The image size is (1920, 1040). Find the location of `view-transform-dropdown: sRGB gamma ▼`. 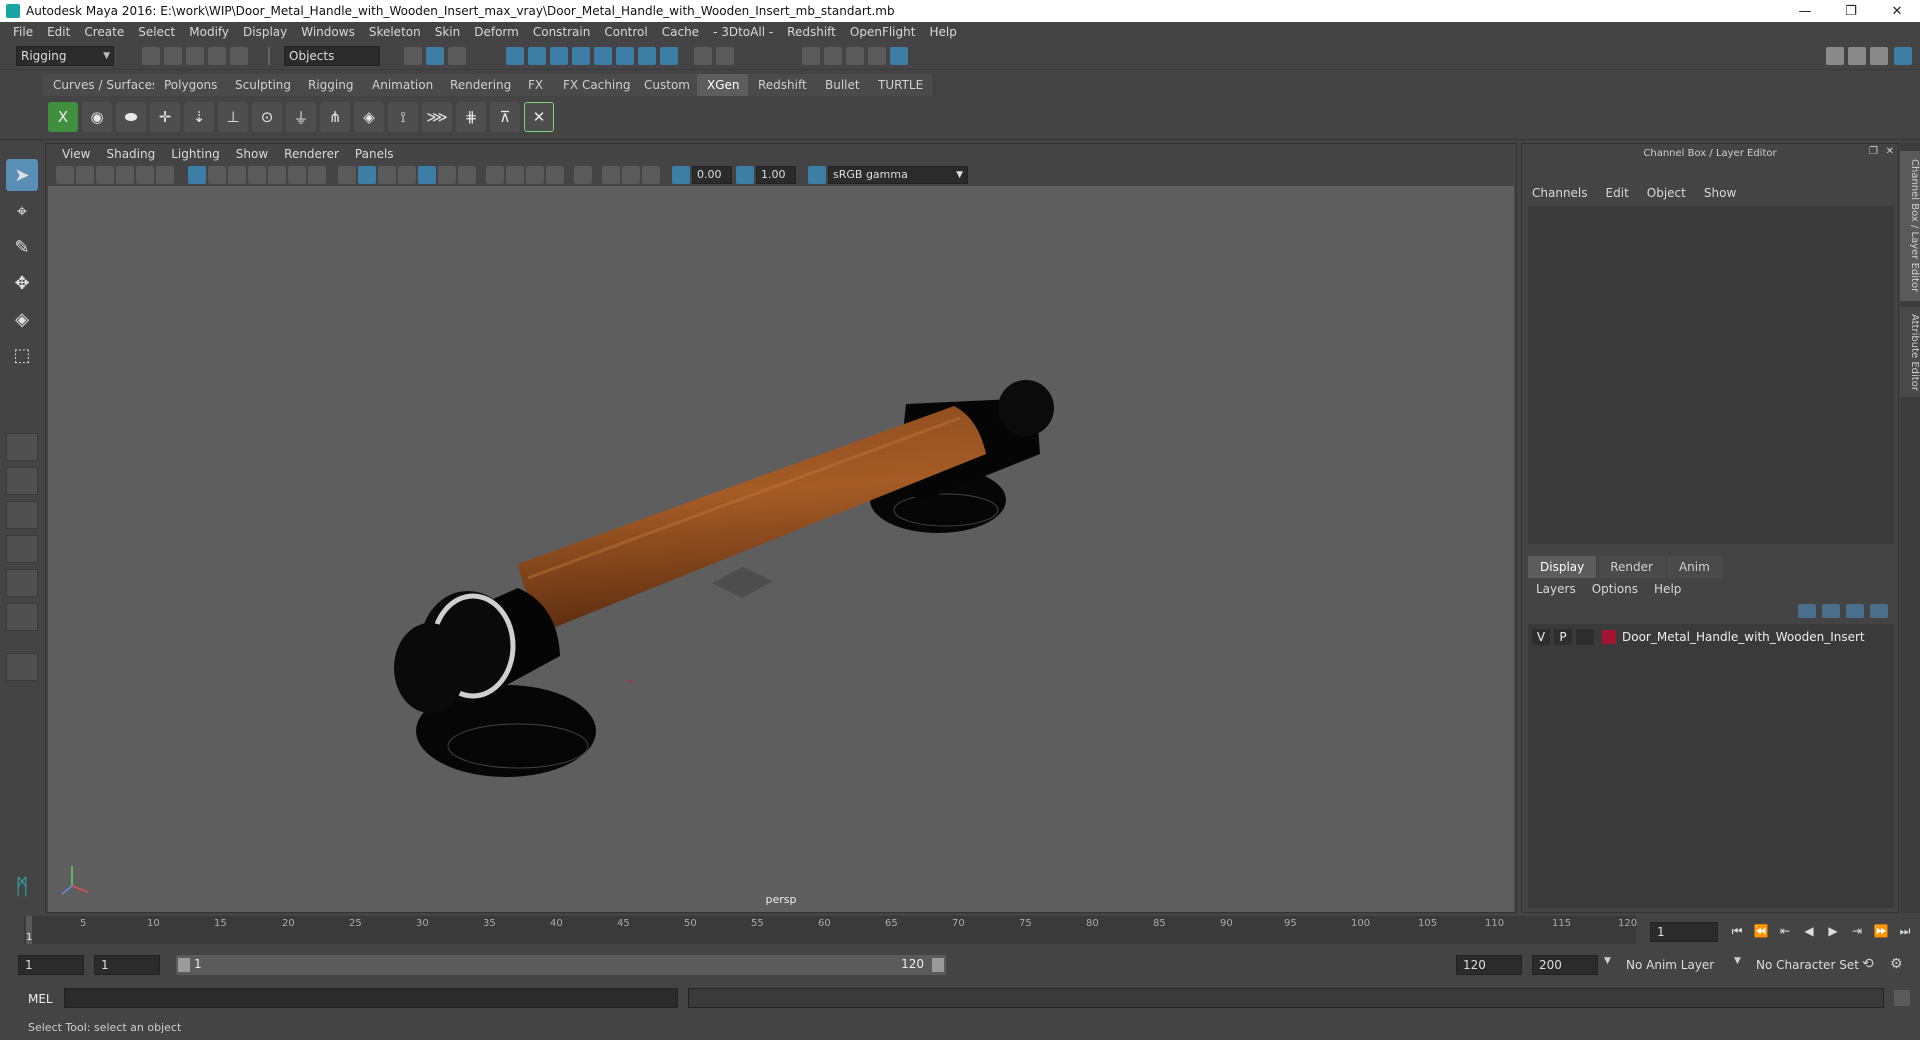

view-transform-dropdown: sRGB gamma ▼ is located at coordinates (898, 175).